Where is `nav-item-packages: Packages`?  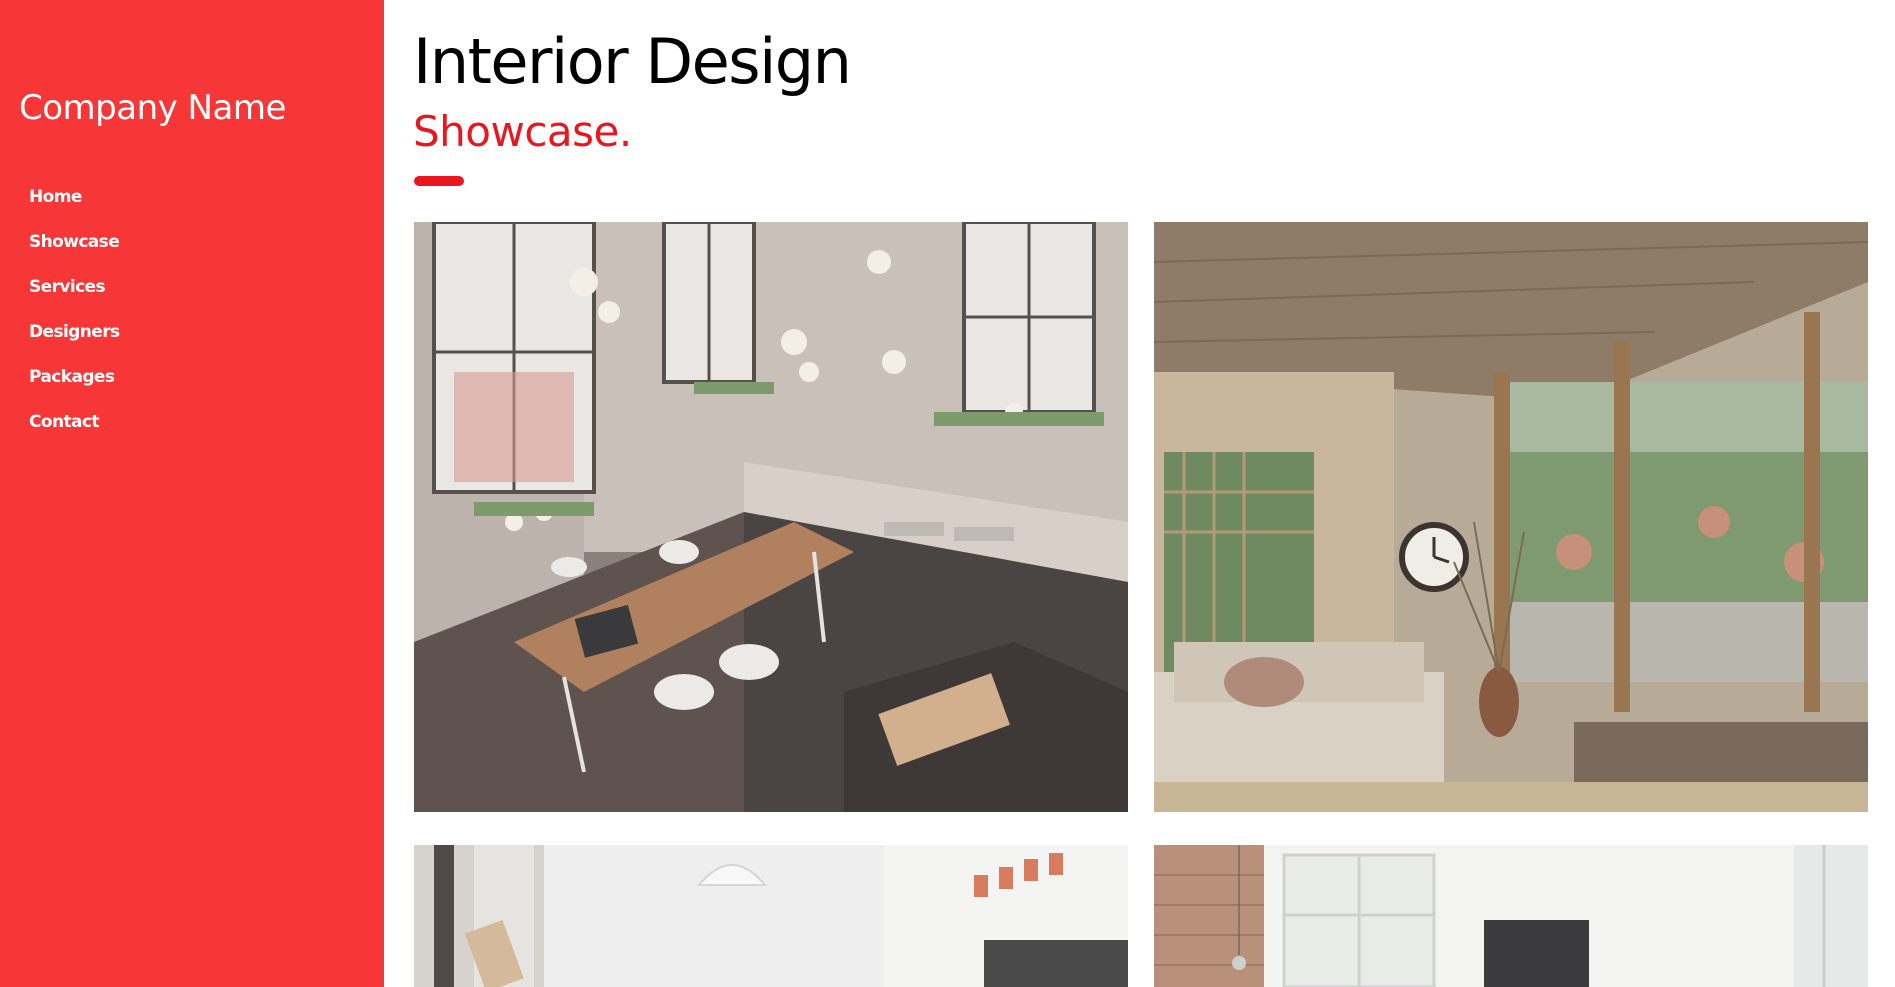
nav-item-packages: Packages is located at coordinates (74, 386).